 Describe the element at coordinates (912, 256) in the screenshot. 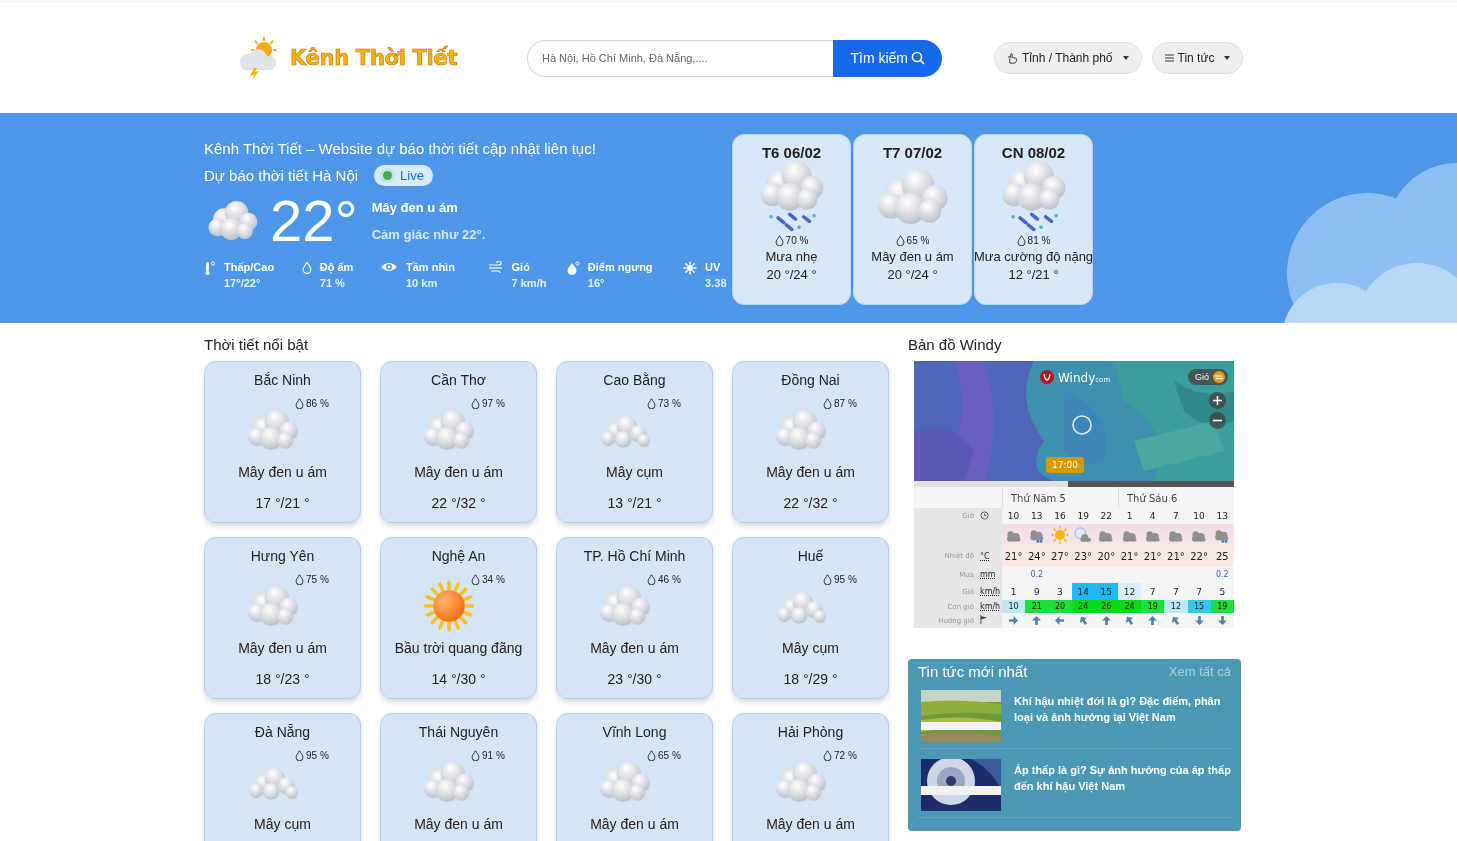

I see `forecast-condition: Mây đen u ám` at that location.